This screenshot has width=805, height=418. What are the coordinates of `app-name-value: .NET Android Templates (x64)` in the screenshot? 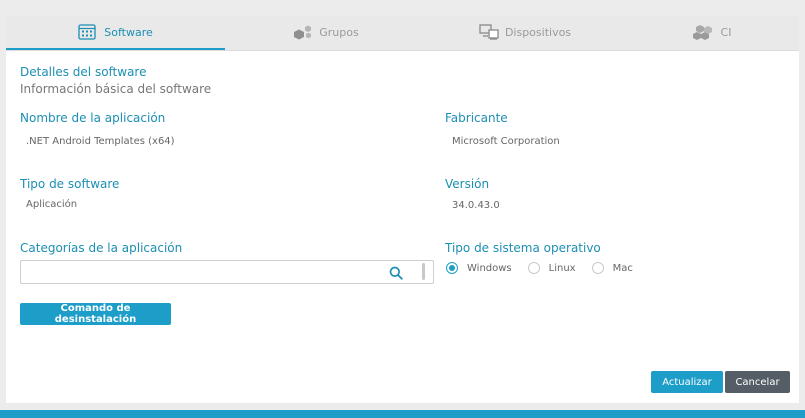 It's located at (100, 141).